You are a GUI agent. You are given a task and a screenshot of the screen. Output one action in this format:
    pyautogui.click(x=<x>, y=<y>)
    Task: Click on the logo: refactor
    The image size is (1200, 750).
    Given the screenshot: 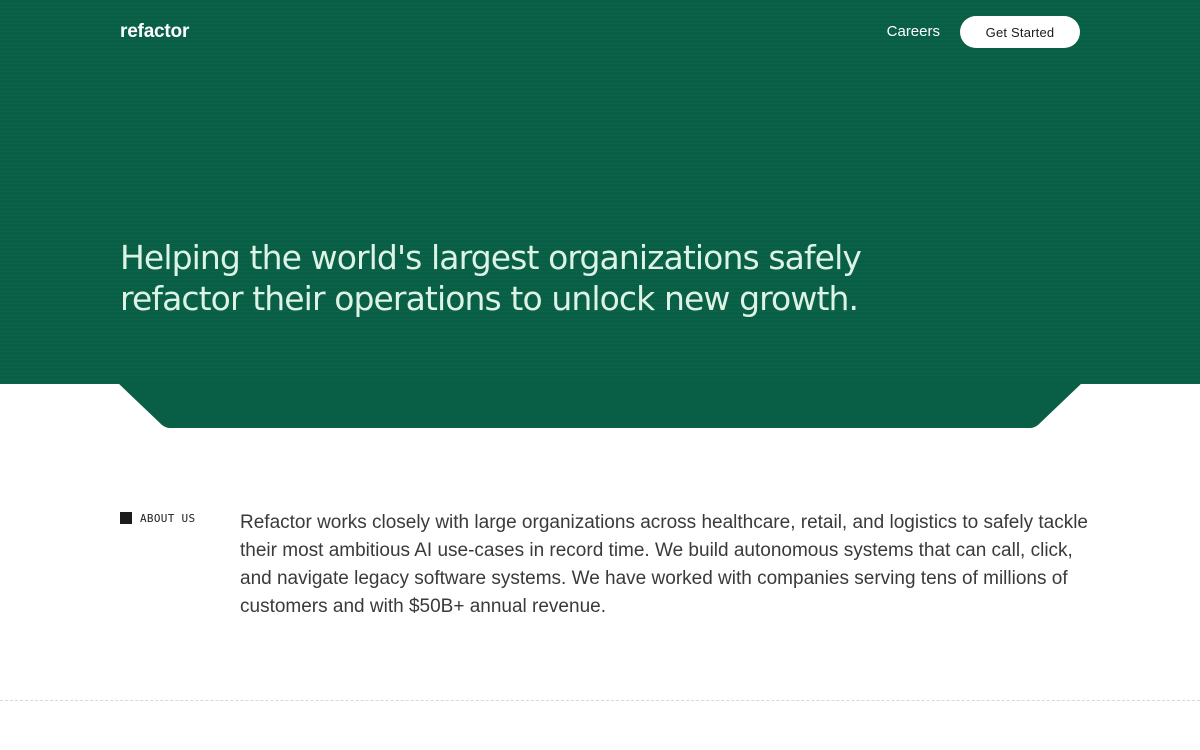 What is the action you would take?
    pyautogui.click(x=154, y=32)
    